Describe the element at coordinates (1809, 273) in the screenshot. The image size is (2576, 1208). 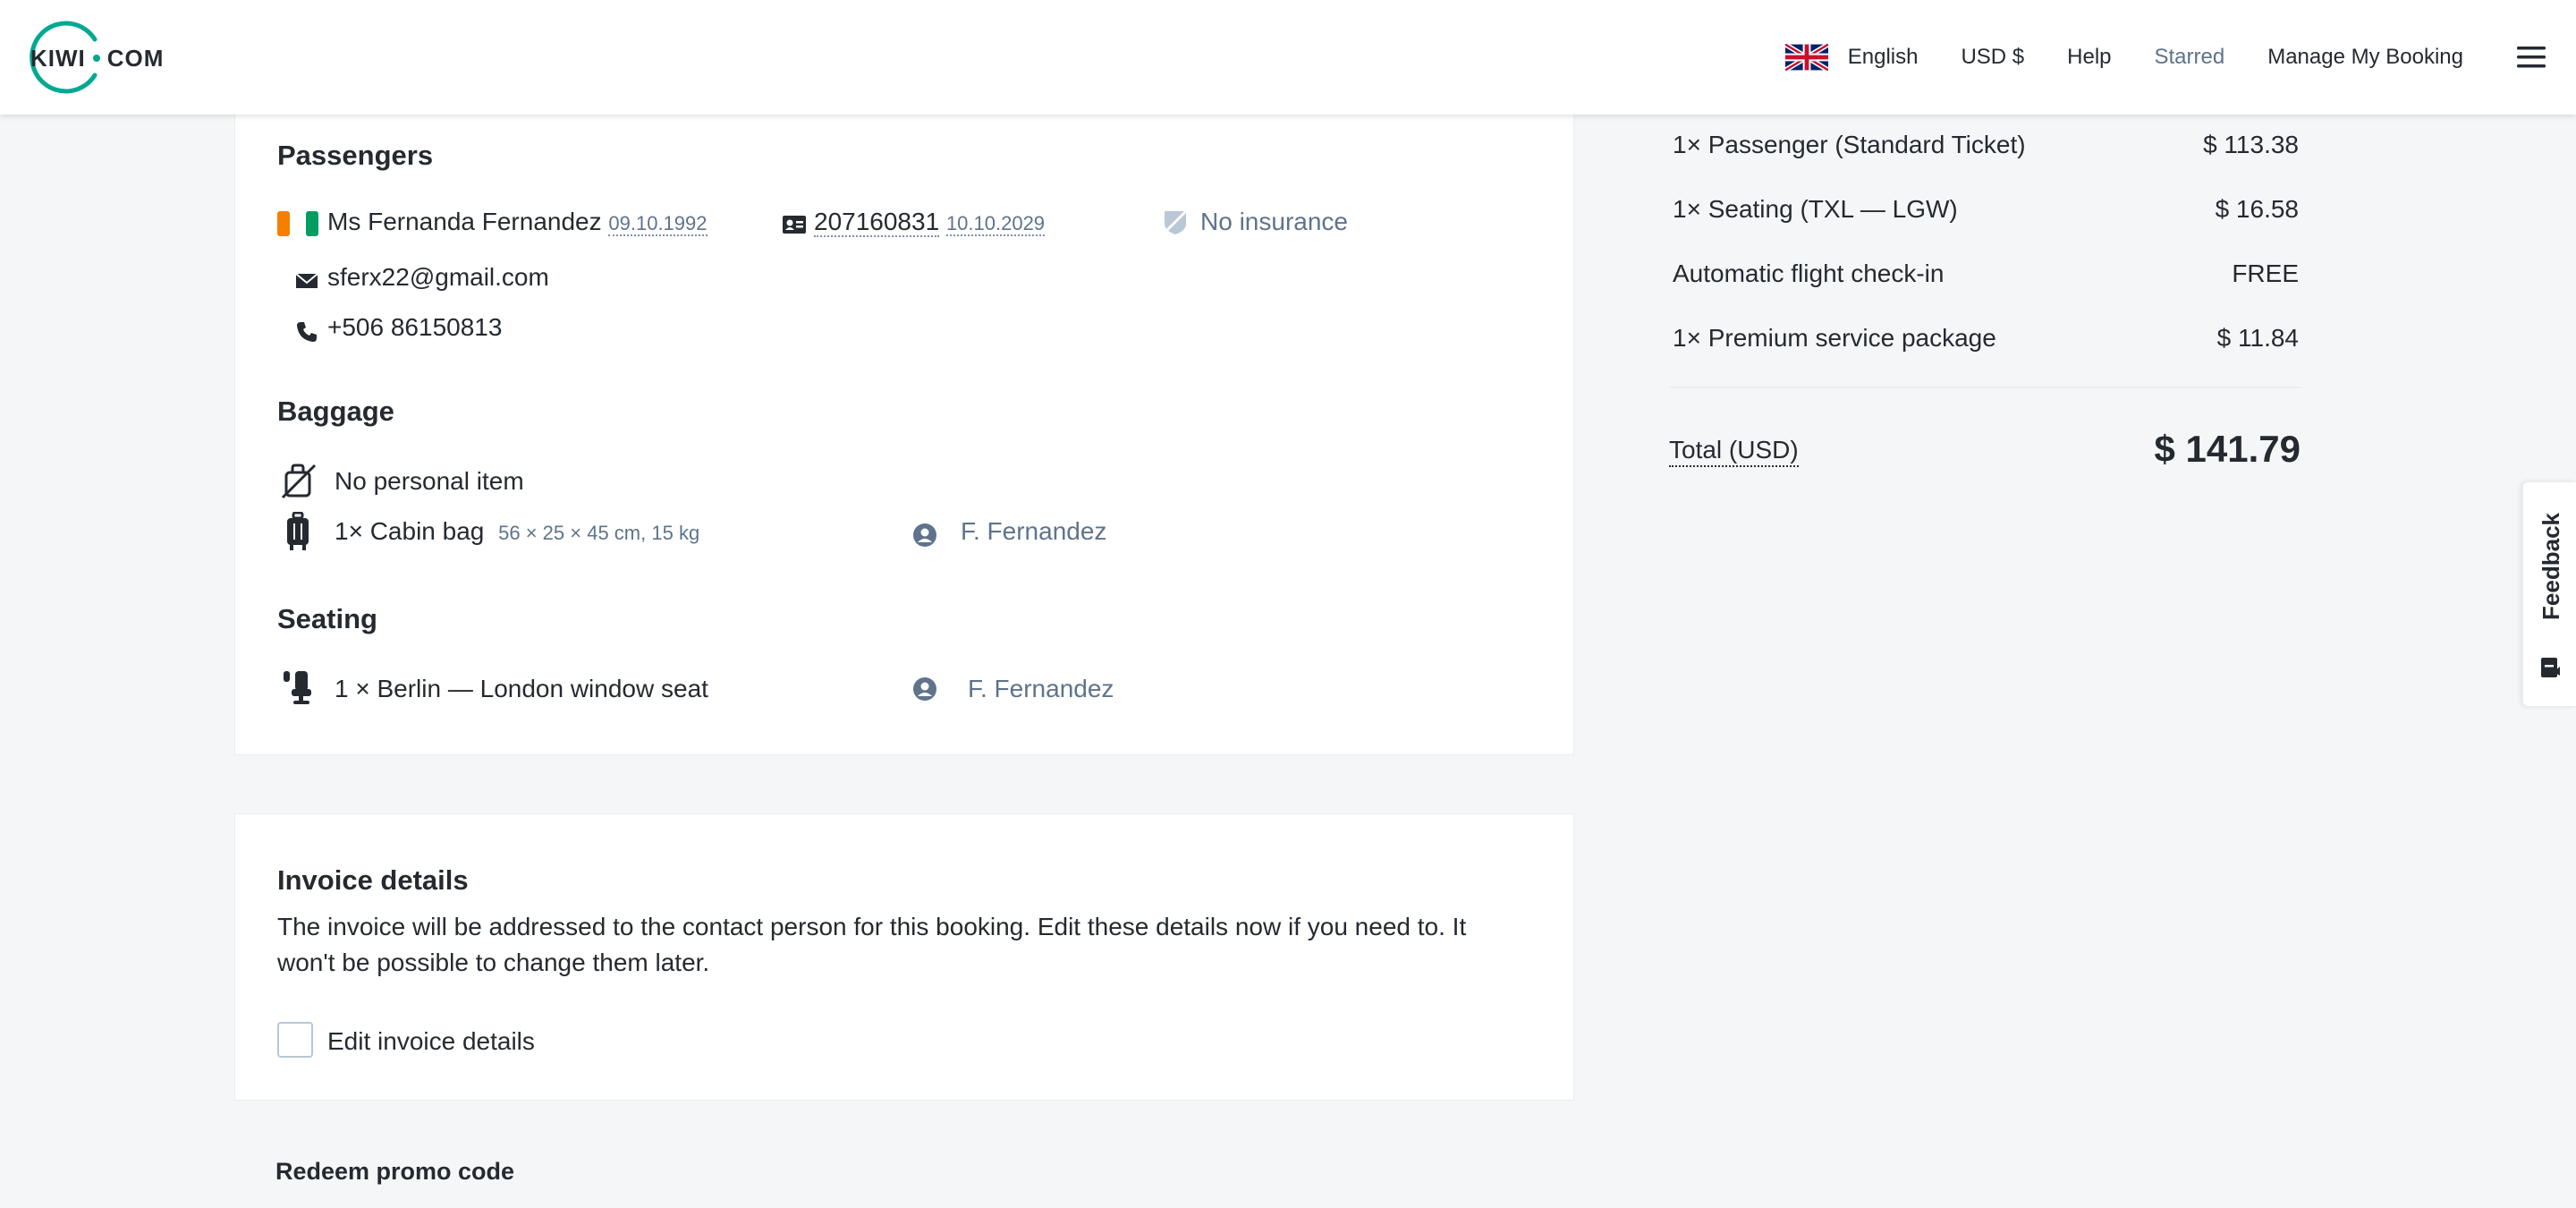
I see `summary-label: Automatic flight check-in` at that location.